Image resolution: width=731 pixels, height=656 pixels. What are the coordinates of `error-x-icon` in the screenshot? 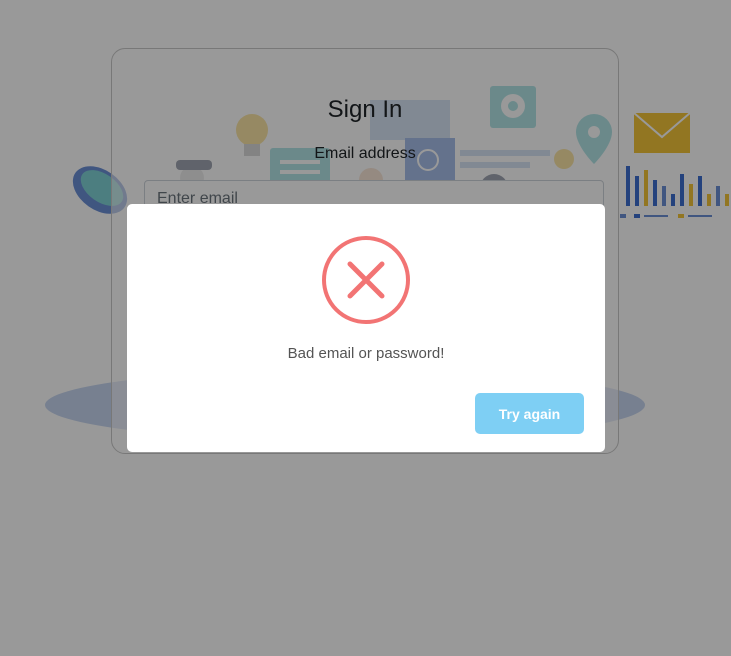 It's located at (366, 280).